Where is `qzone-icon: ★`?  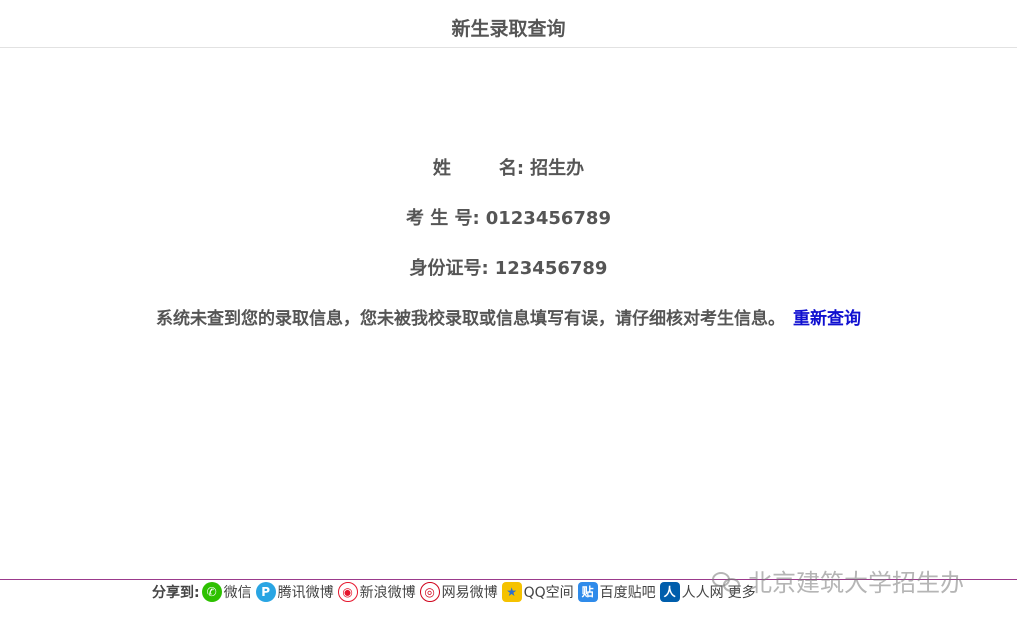
qzone-icon: ★ is located at coordinates (511, 592).